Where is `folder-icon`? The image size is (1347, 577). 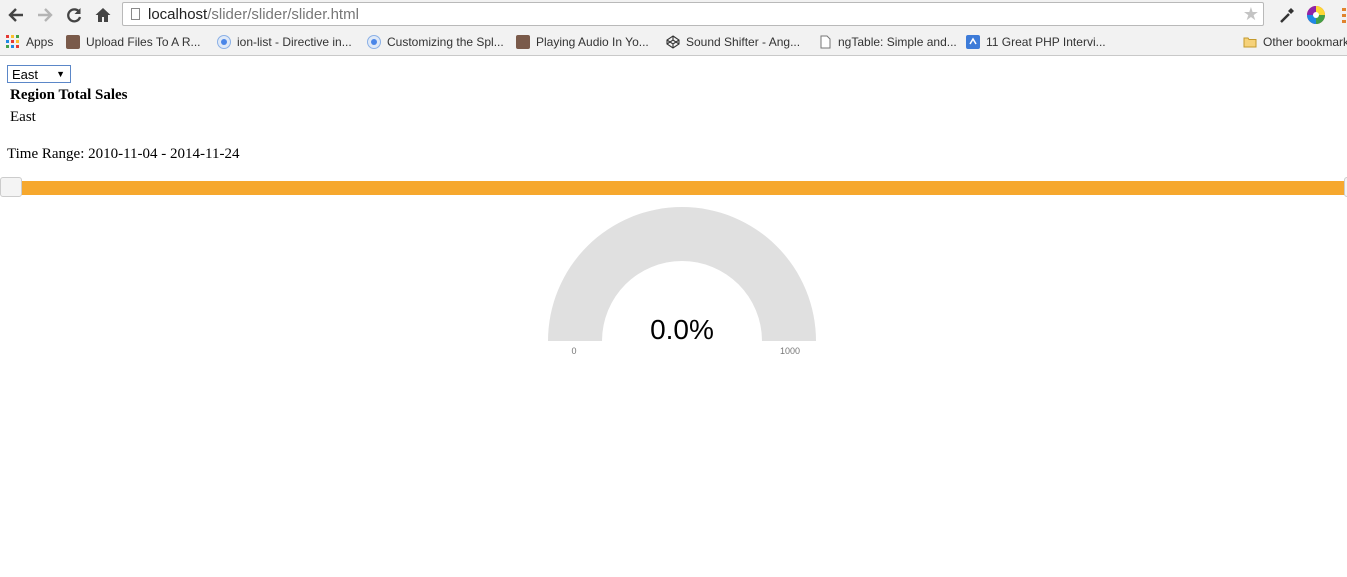 folder-icon is located at coordinates (1250, 42).